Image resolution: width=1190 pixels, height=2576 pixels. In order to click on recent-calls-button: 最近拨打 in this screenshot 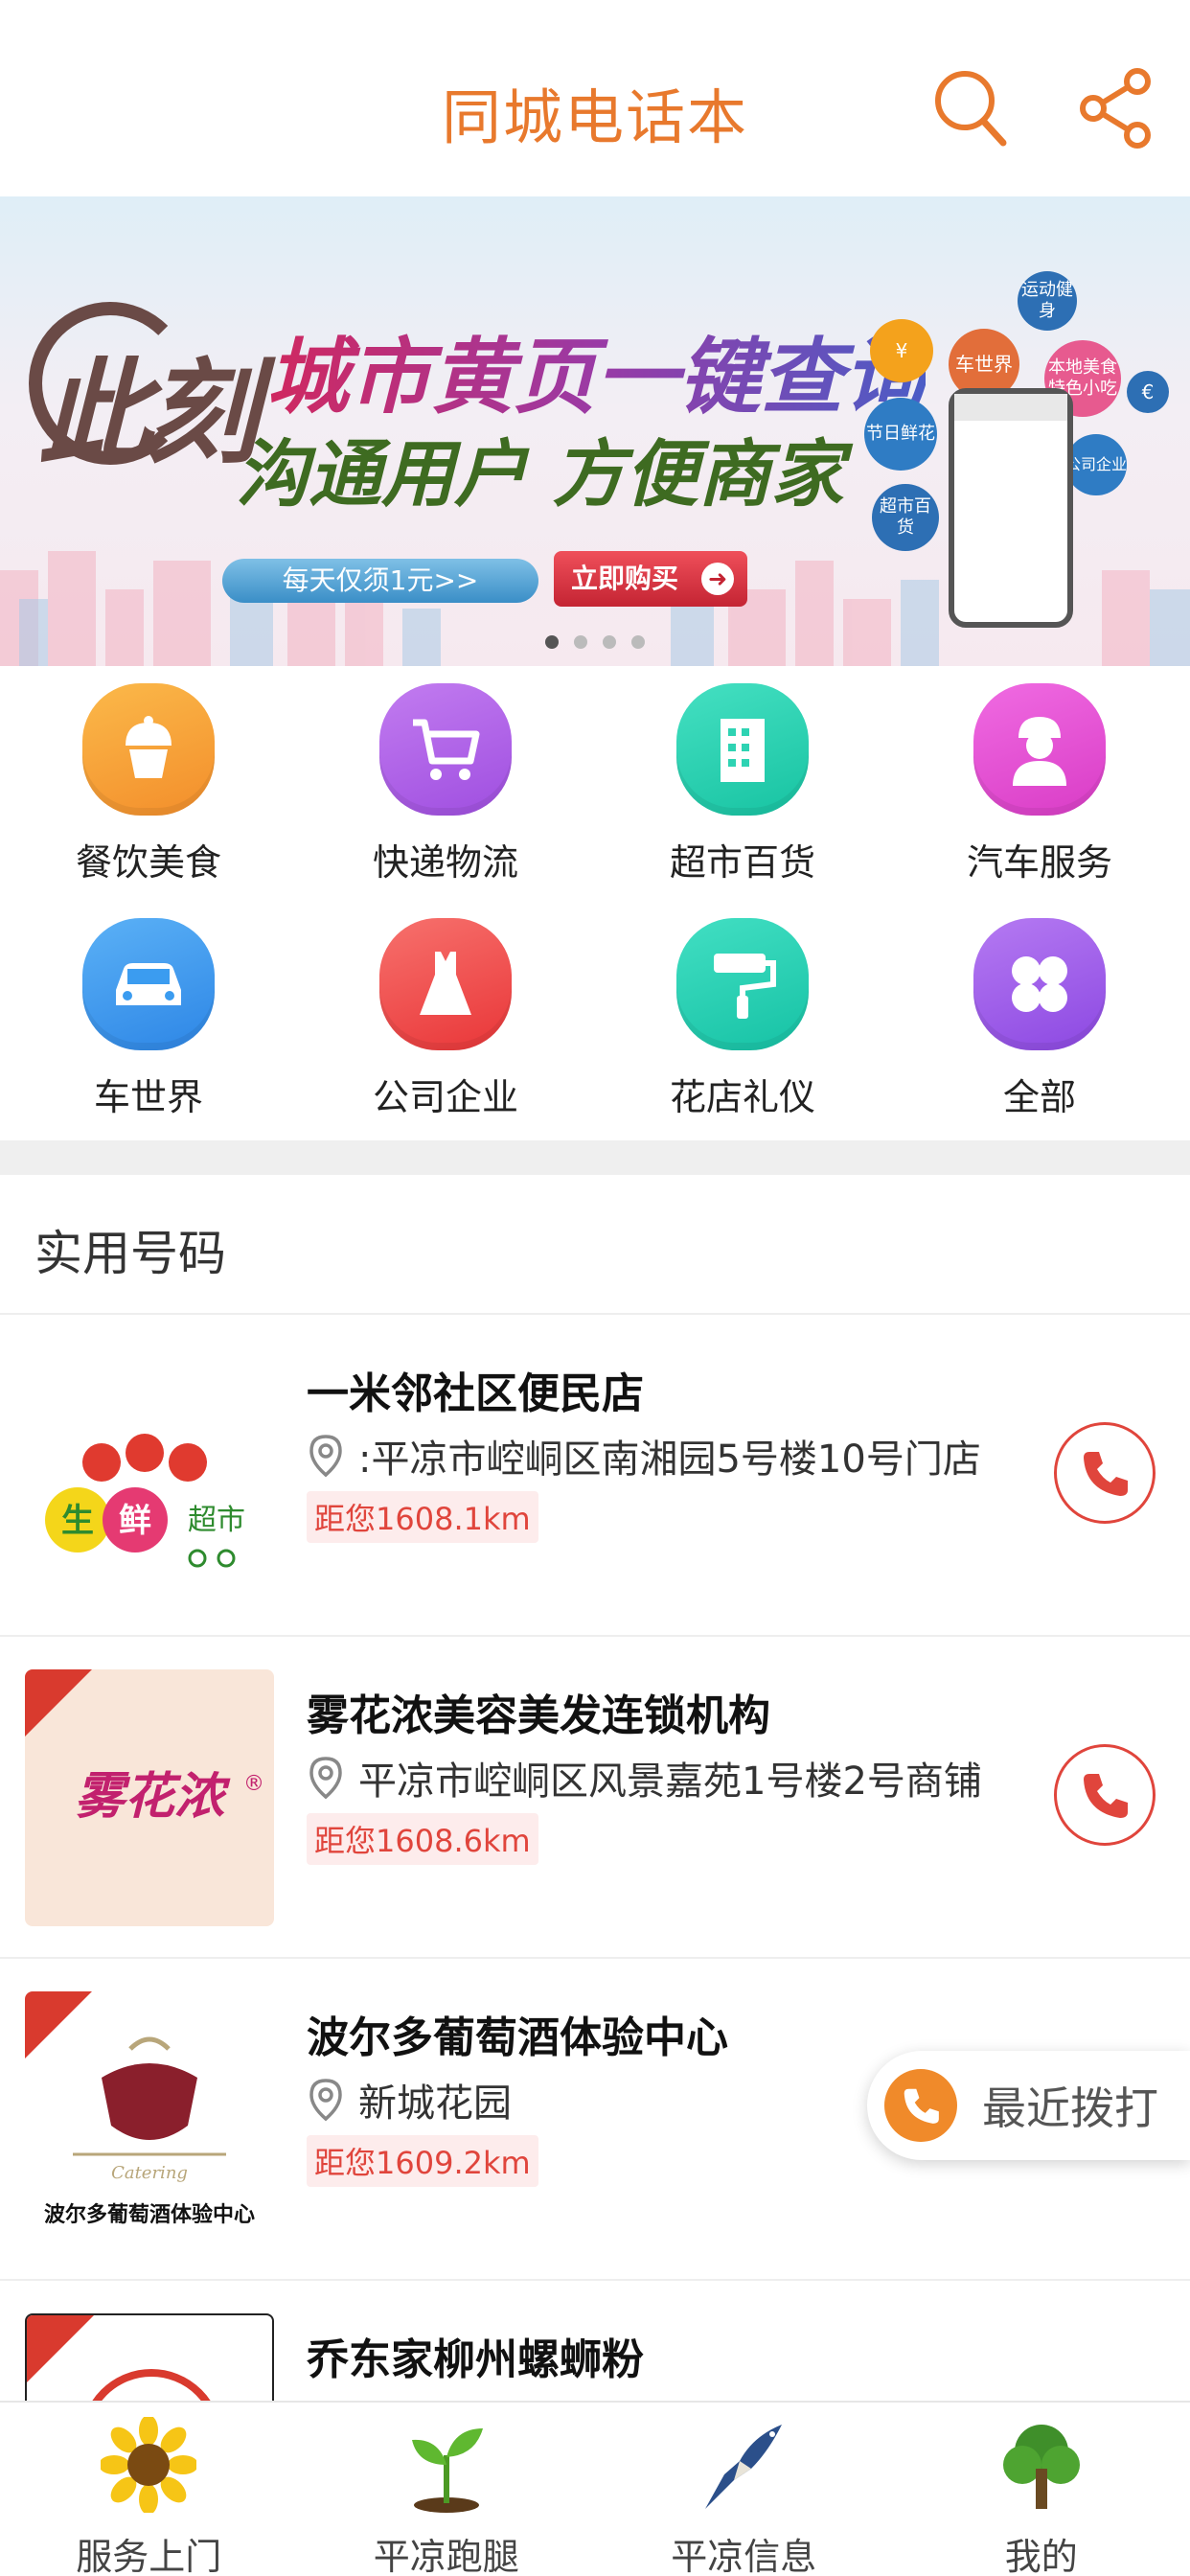, I will do `click(1029, 2105)`.